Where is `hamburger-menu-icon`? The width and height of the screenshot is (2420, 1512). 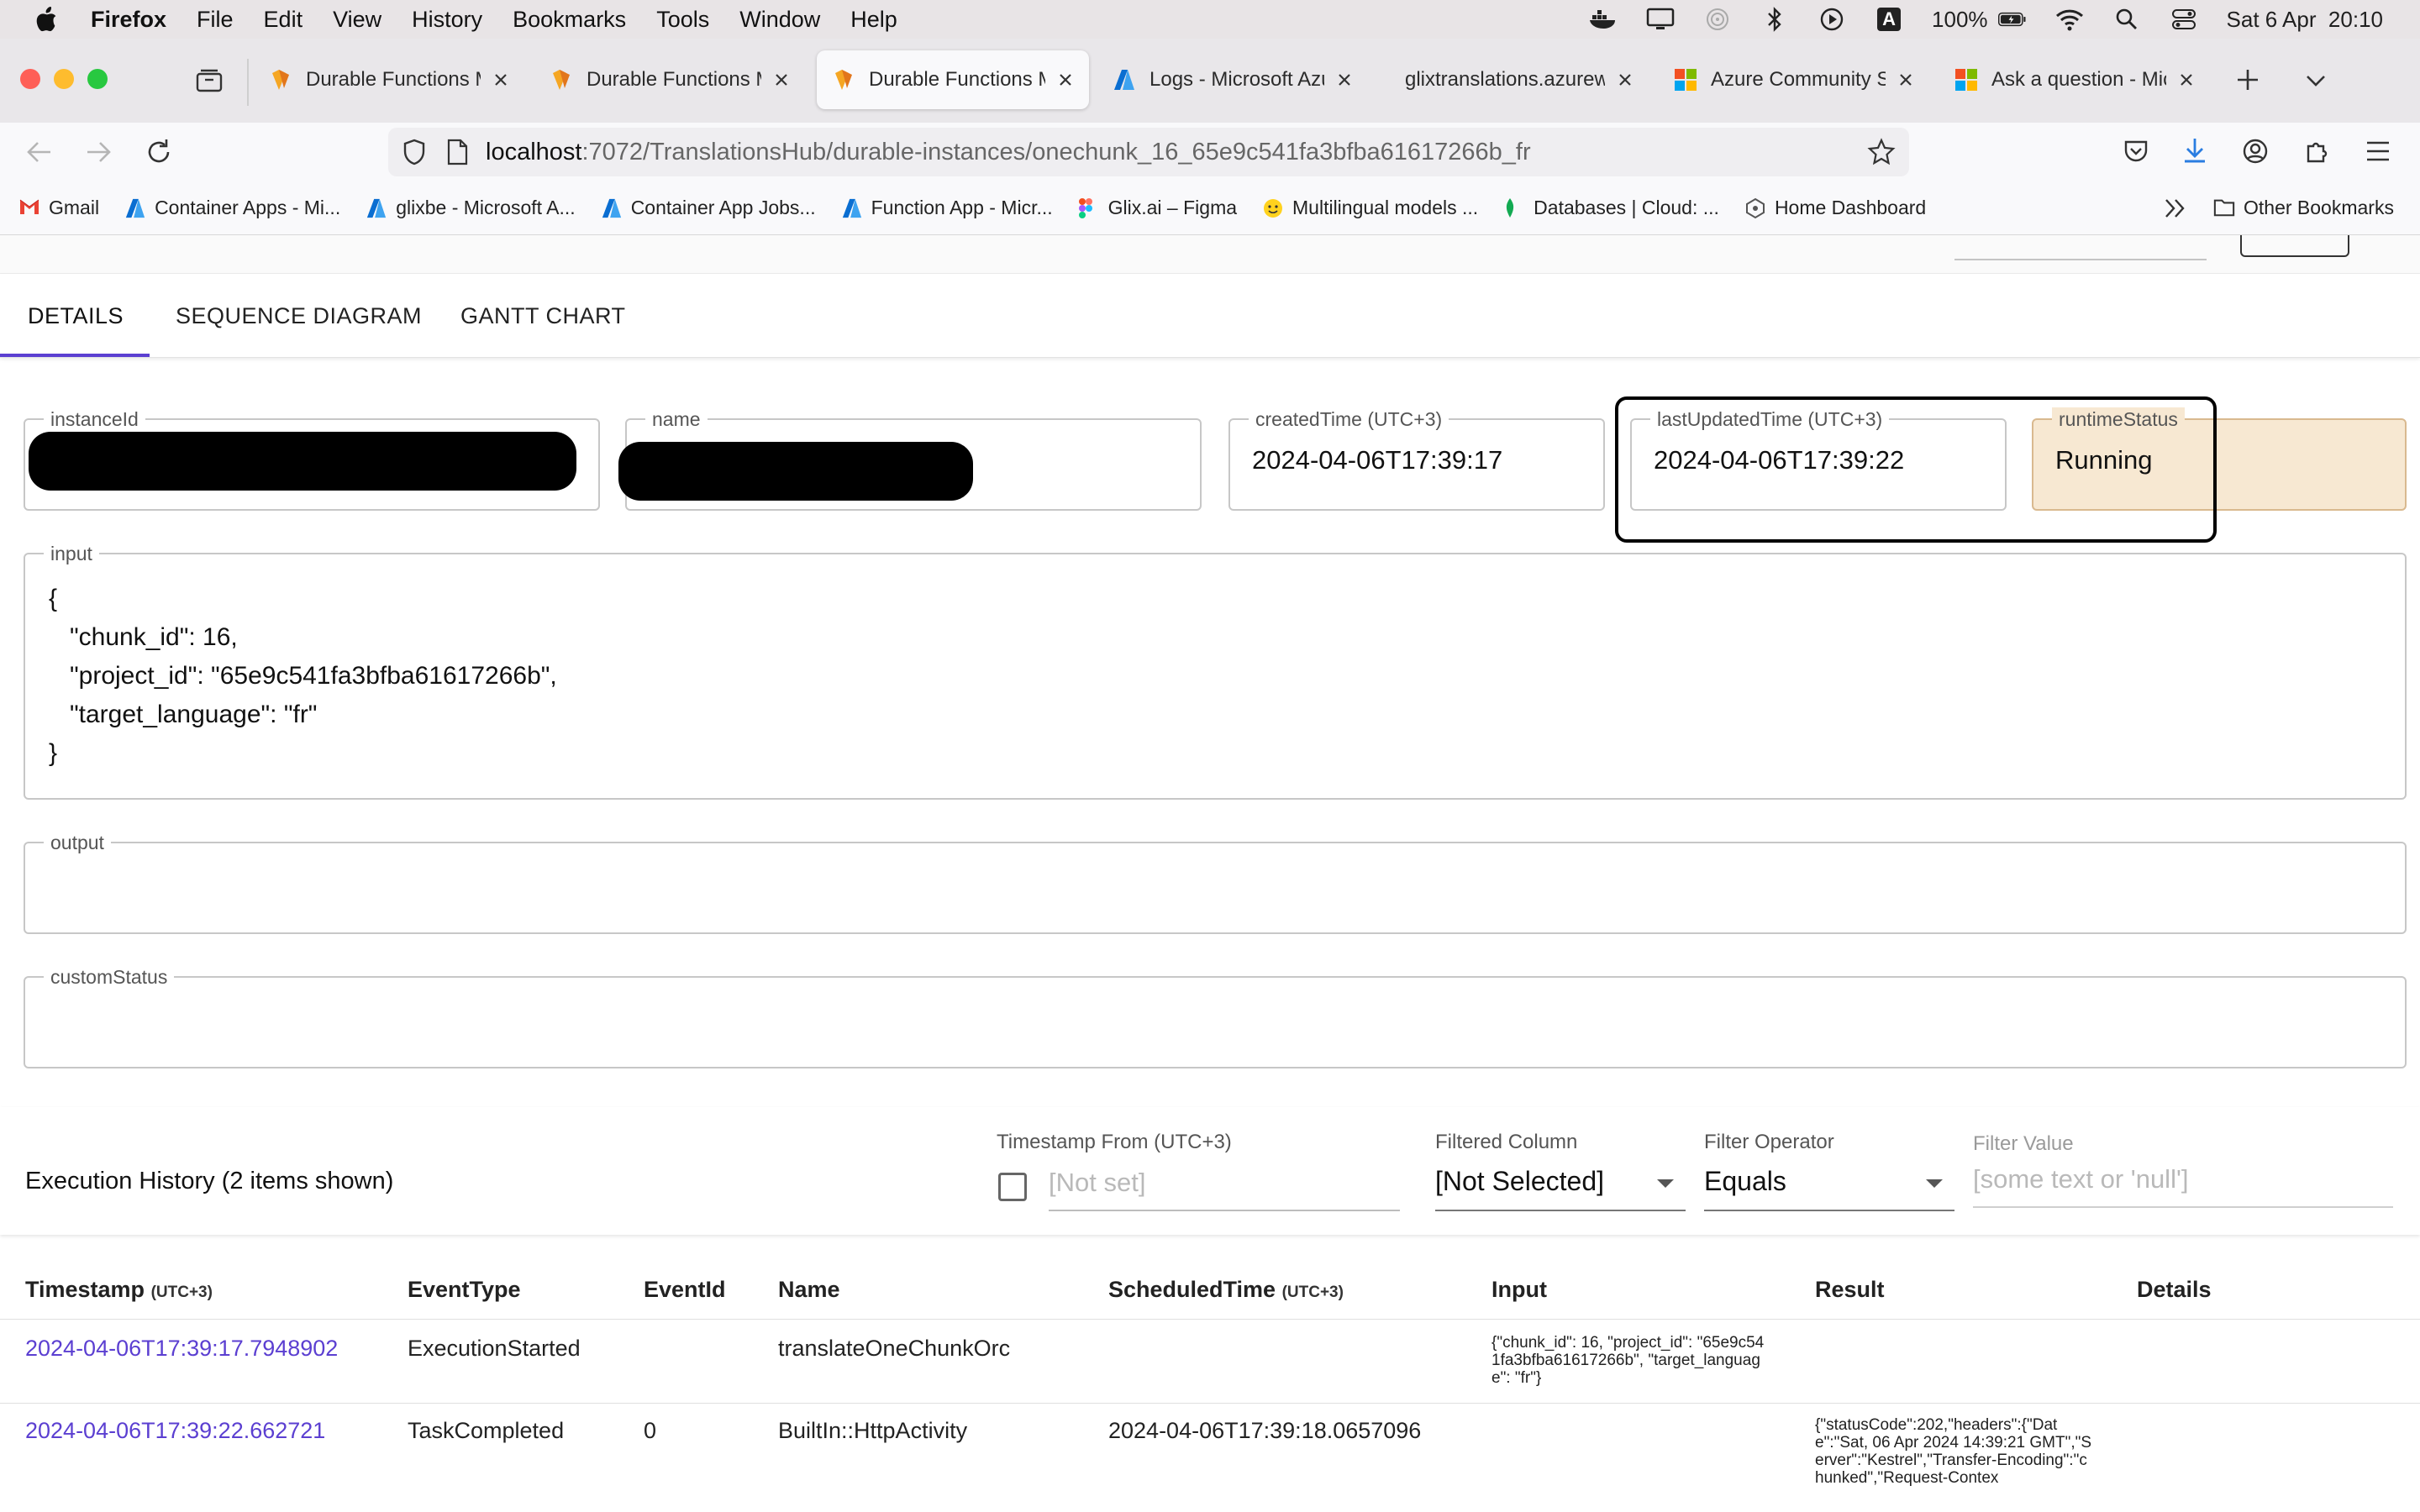
hamburger-menu-icon is located at coordinates (2378, 151).